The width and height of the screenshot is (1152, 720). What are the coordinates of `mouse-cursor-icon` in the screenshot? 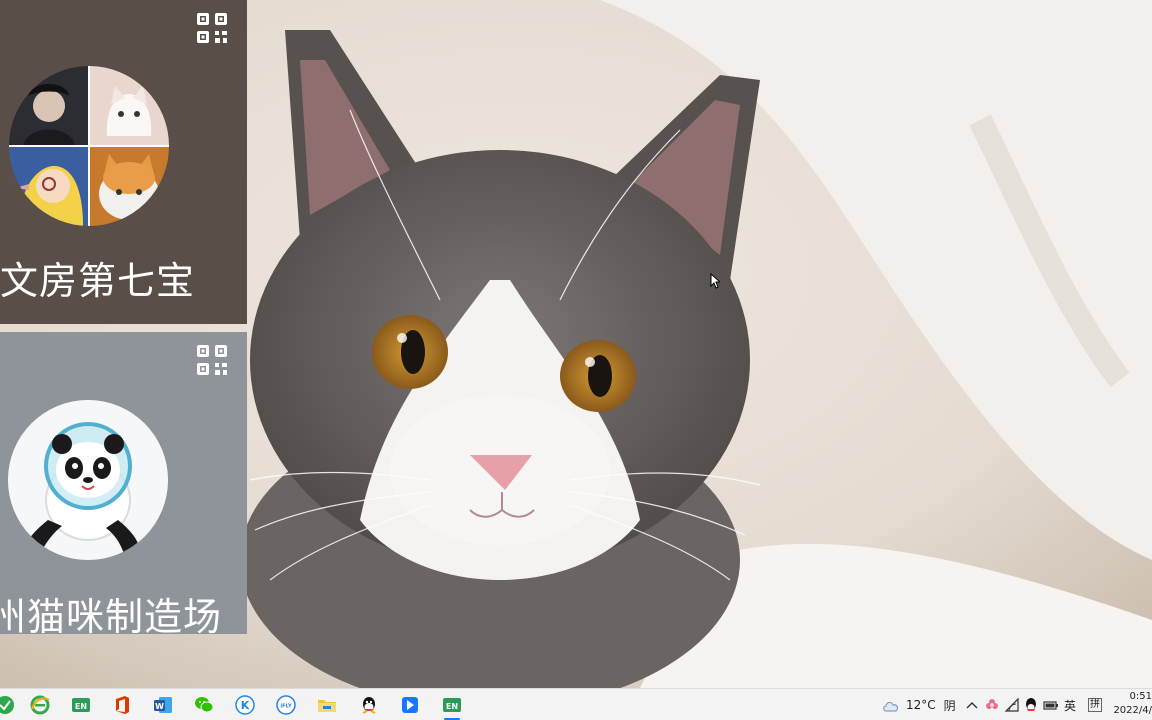 It's located at (715, 281).